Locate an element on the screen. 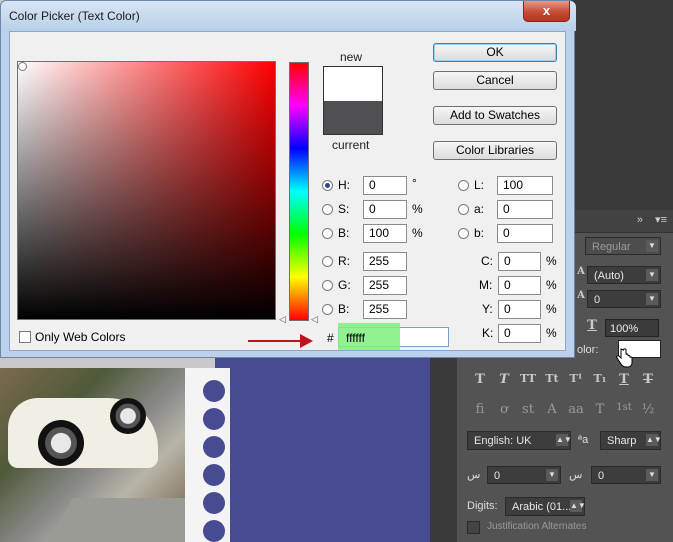 This screenshot has height=542, width=673. old-style-button: ơ is located at coordinates (504, 409).